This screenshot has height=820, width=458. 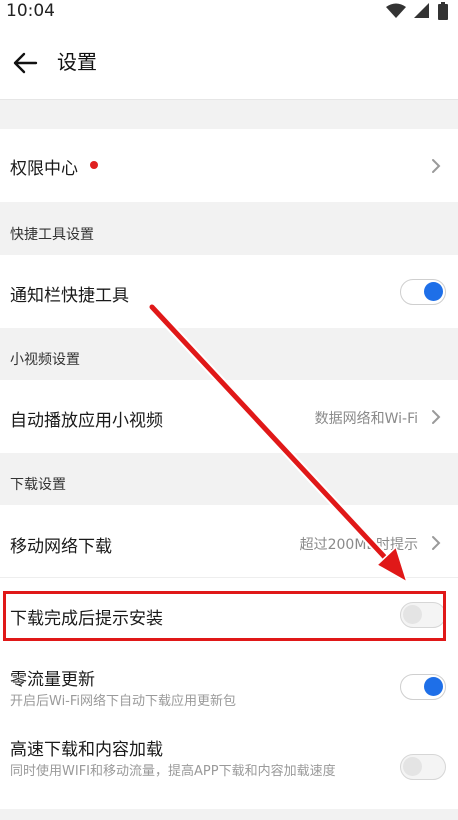 What do you see at coordinates (52, 235) in the screenshot?
I see `section-header-shortcut: 快捷工具设置` at bounding box center [52, 235].